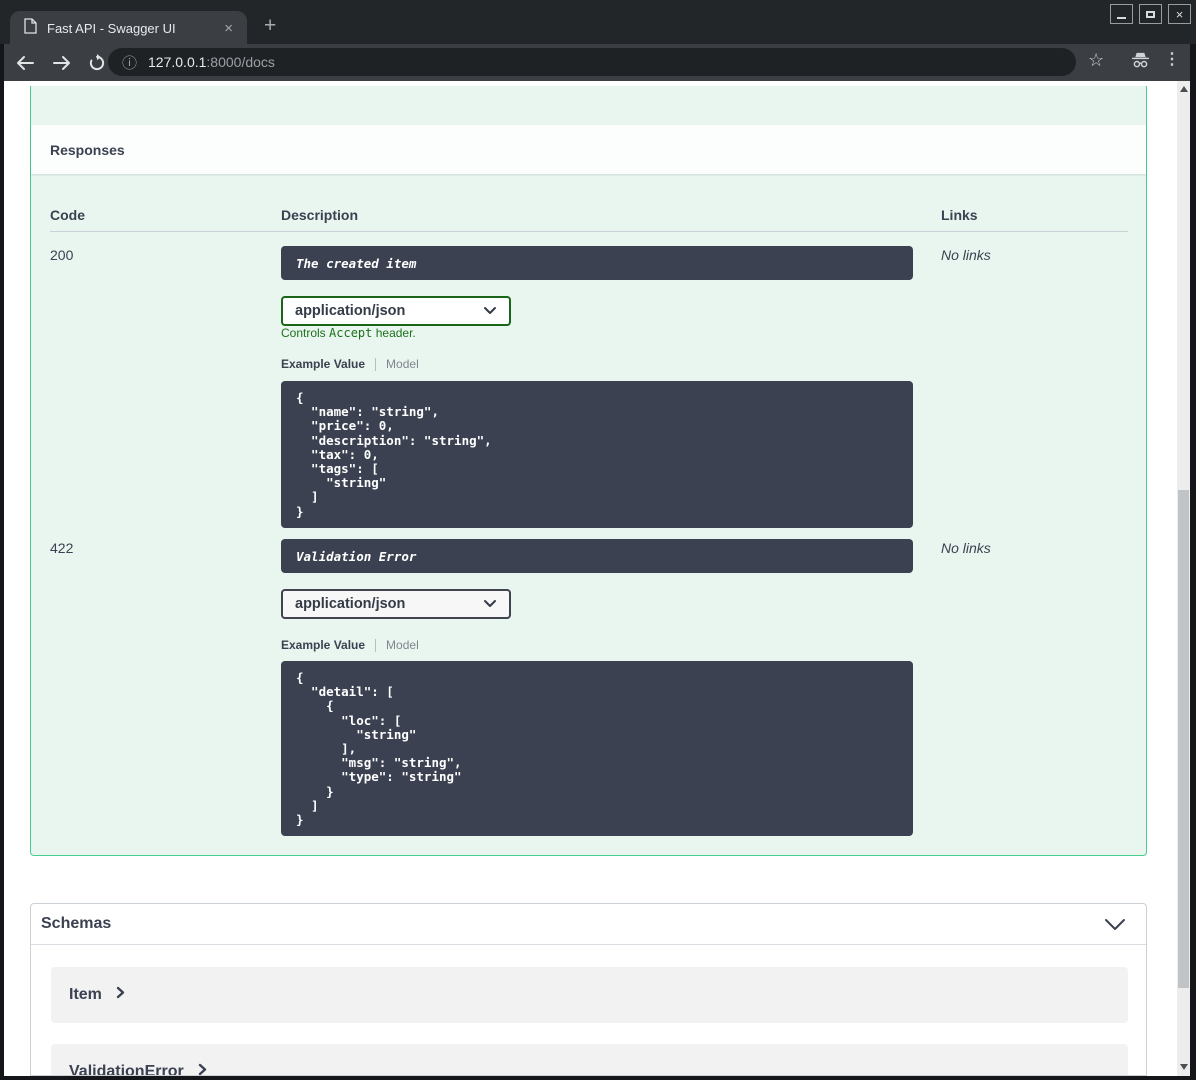 Image resolution: width=1196 pixels, height=1080 pixels. Describe the element at coordinates (228, 28) in the screenshot. I see `tab-close-icon: ×` at that location.